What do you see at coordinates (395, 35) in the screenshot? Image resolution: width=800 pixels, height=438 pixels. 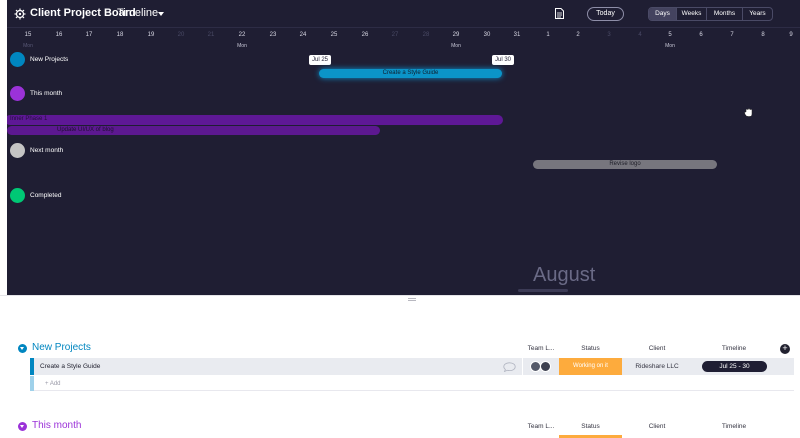 I see `date-label: 27` at bounding box center [395, 35].